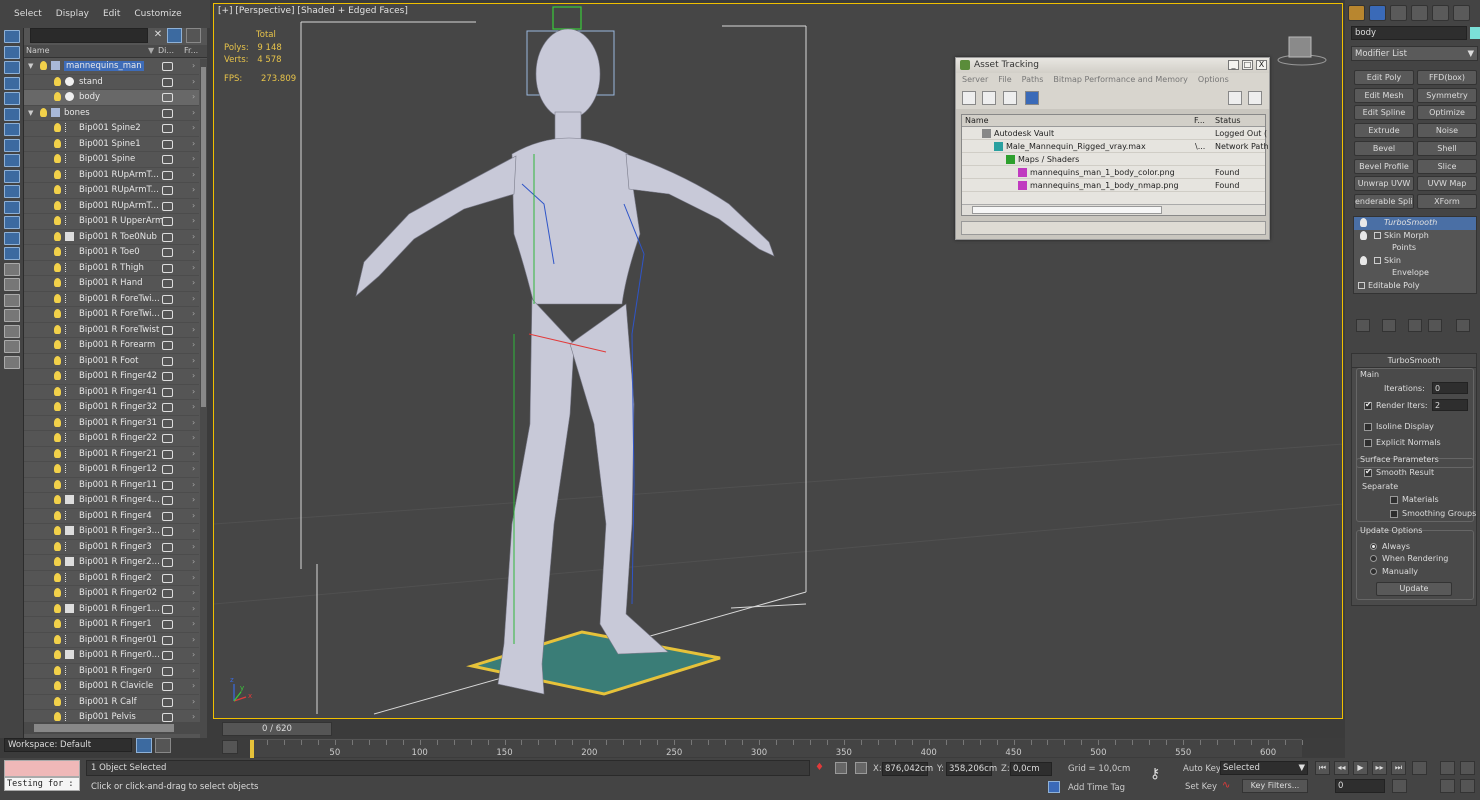 The image size is (1480, 800). What do you see at coordinates (1447, 184) in the screenshot?
I see `modifier-button: UVW Map` at bounding box center [1447, 184].